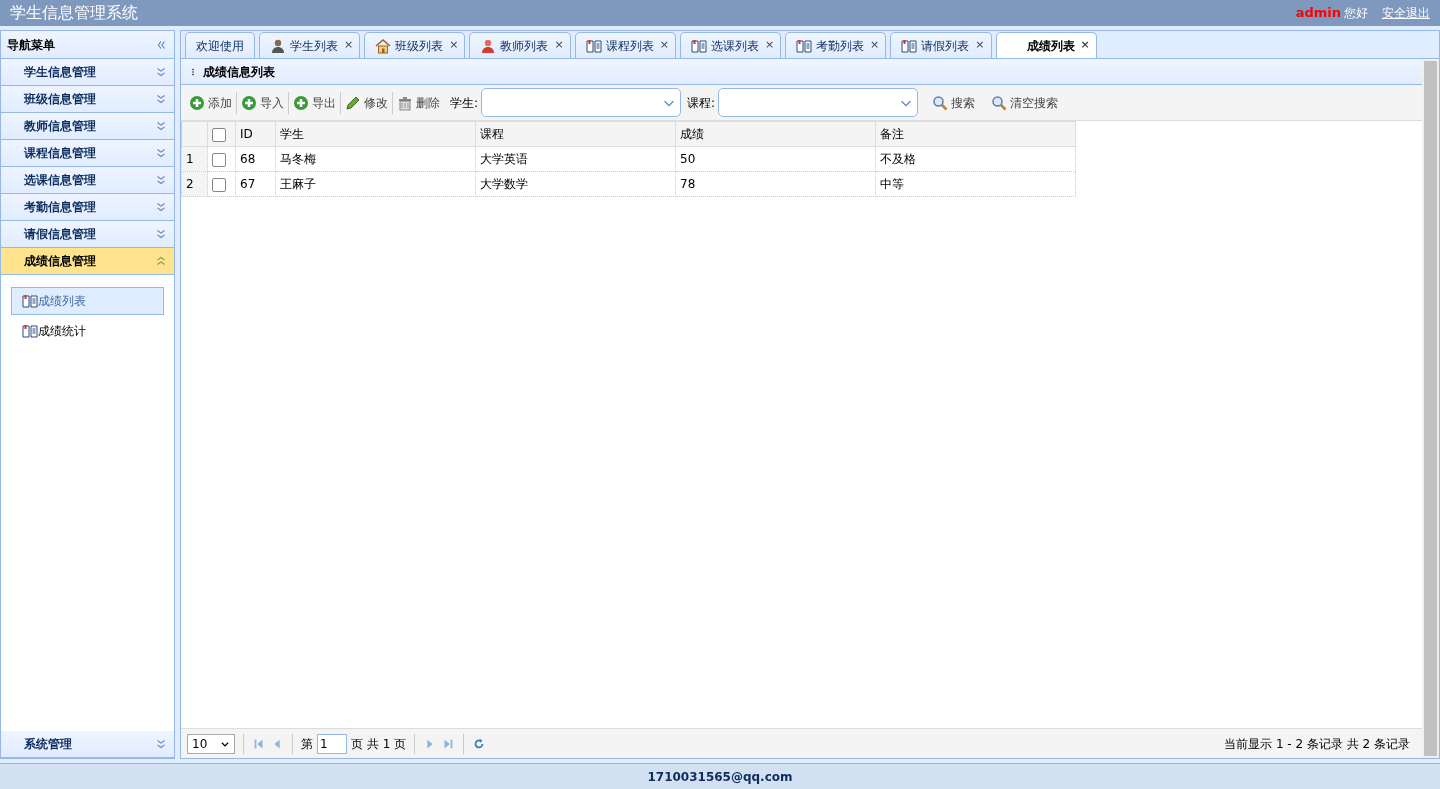 This screenshot has width=1440, height=789. What do you see at coordinates (418, 102) in the screenshot?
I see `toolbar-button: 删除` at bounding box center [418, 102].